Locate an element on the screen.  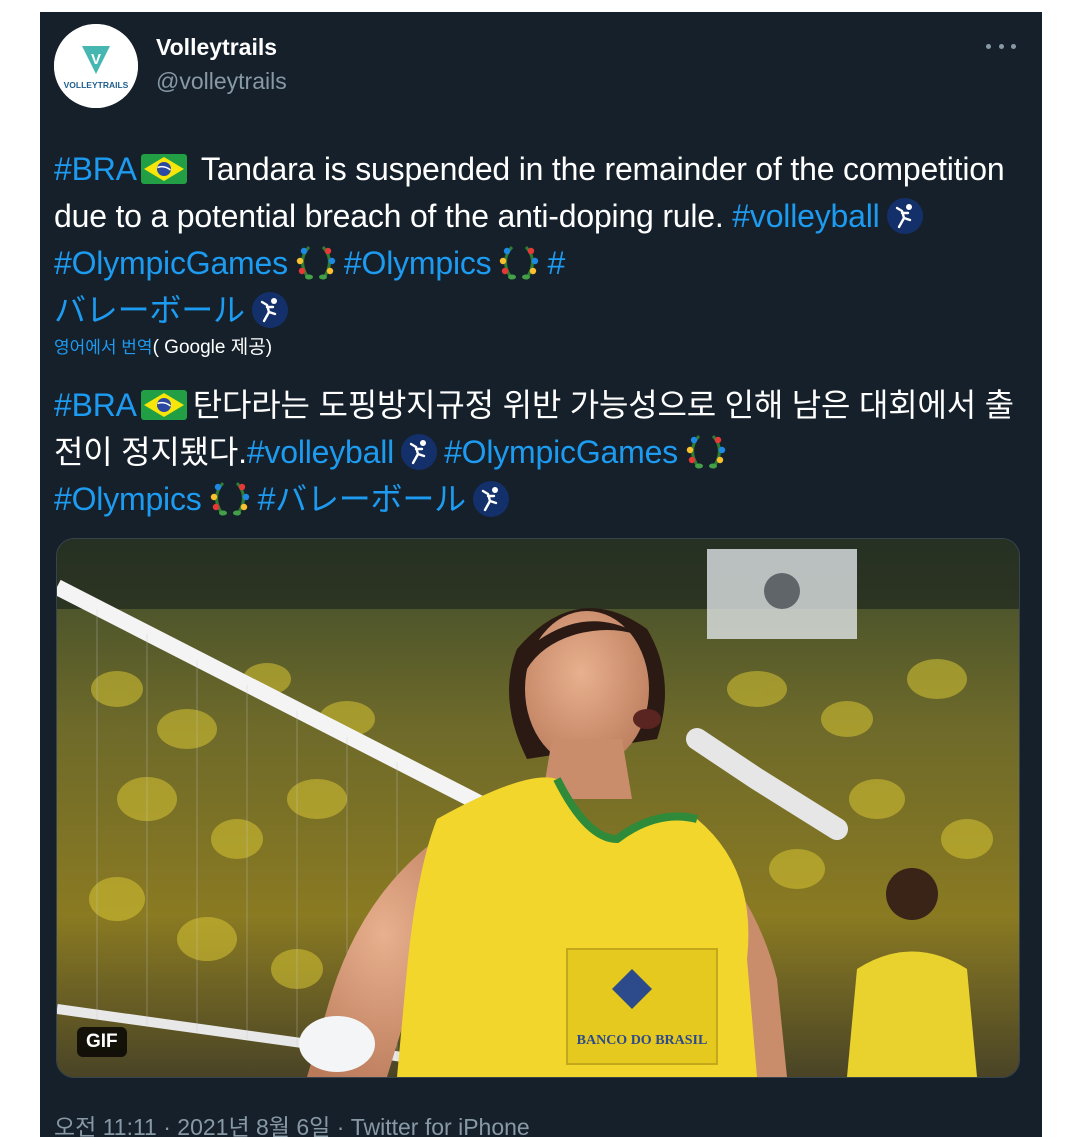
svg-text: V is located at coordinates (96, 59).